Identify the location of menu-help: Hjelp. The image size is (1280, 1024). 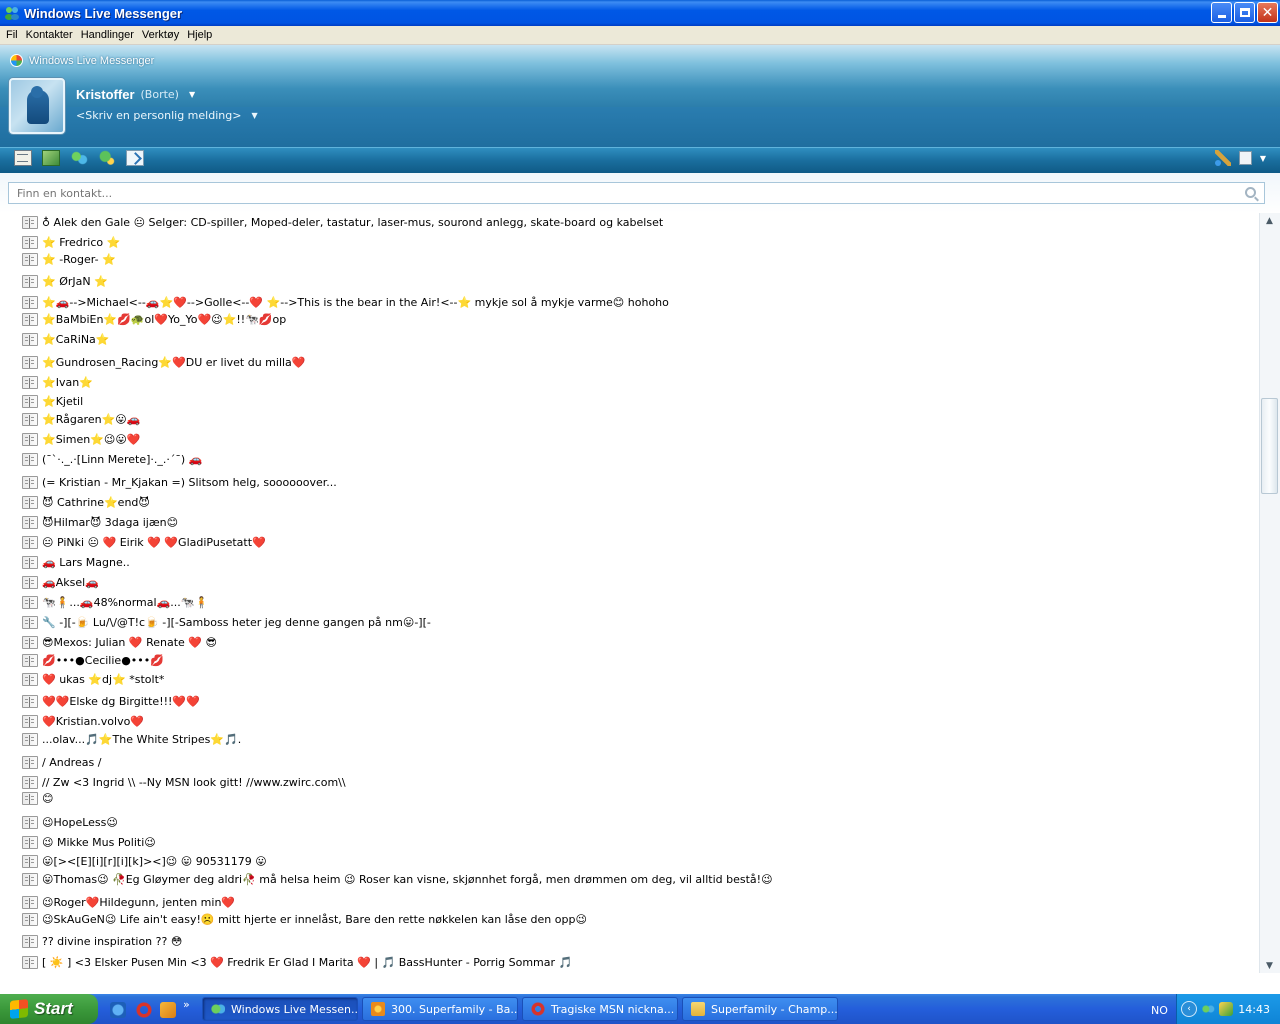
(199, 35).